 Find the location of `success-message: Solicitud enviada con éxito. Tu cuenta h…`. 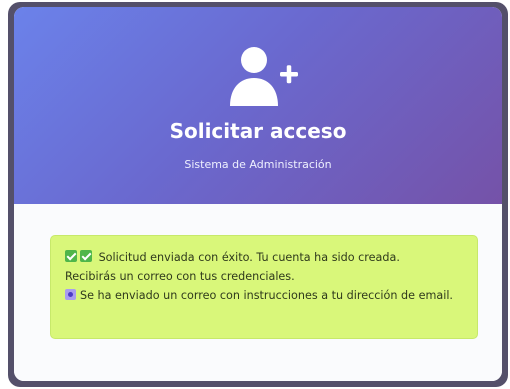

success-message: Solicitud enviada con éxito. Tu cuenta h… is located at coordinates (249, 257).